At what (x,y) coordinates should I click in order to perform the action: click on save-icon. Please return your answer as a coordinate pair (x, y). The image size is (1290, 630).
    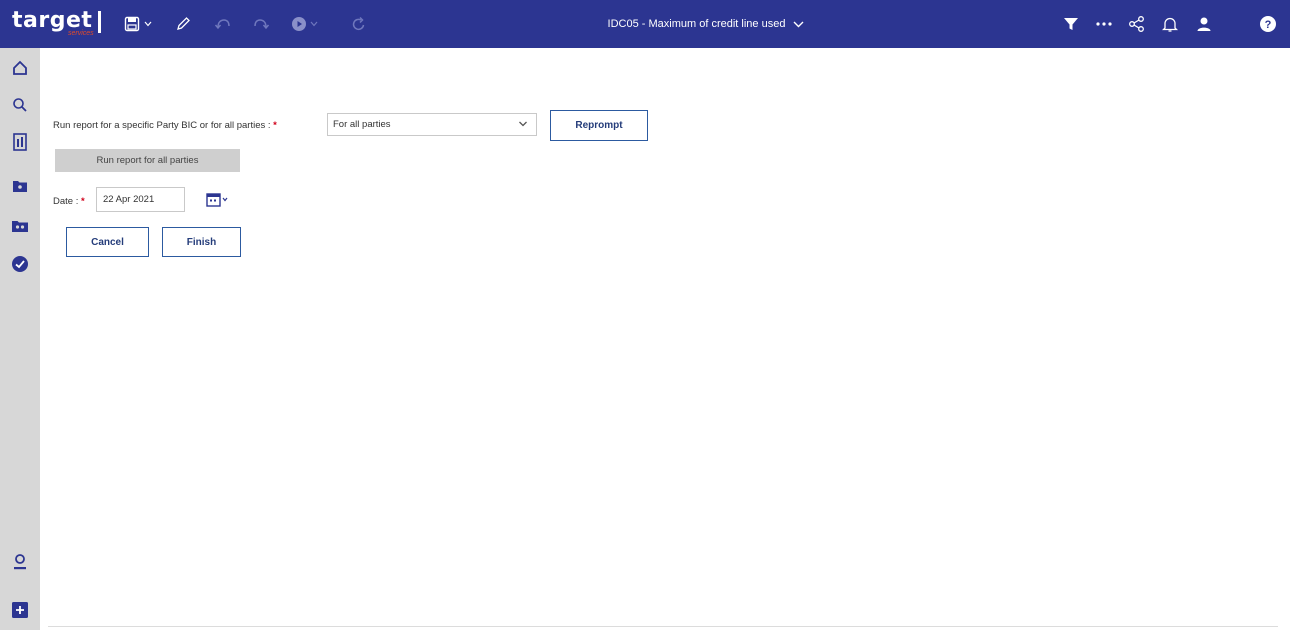
    Looking at the image, I should click on (132, 24).